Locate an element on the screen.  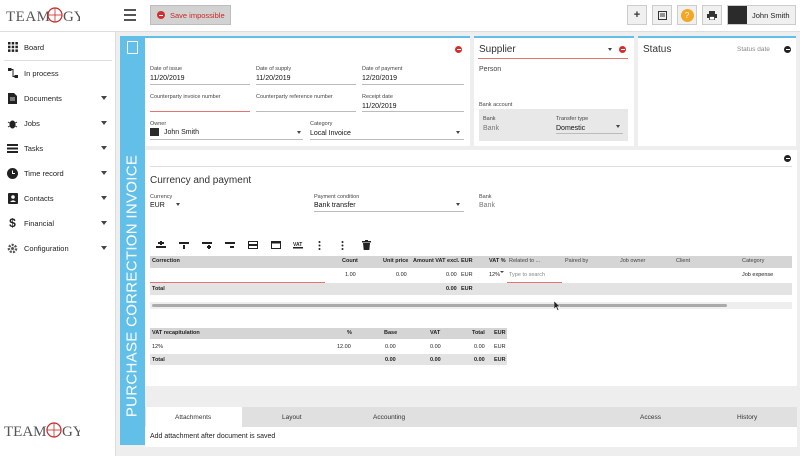
sidebar-item-documents: Documents is located at coordinates (58, 98).